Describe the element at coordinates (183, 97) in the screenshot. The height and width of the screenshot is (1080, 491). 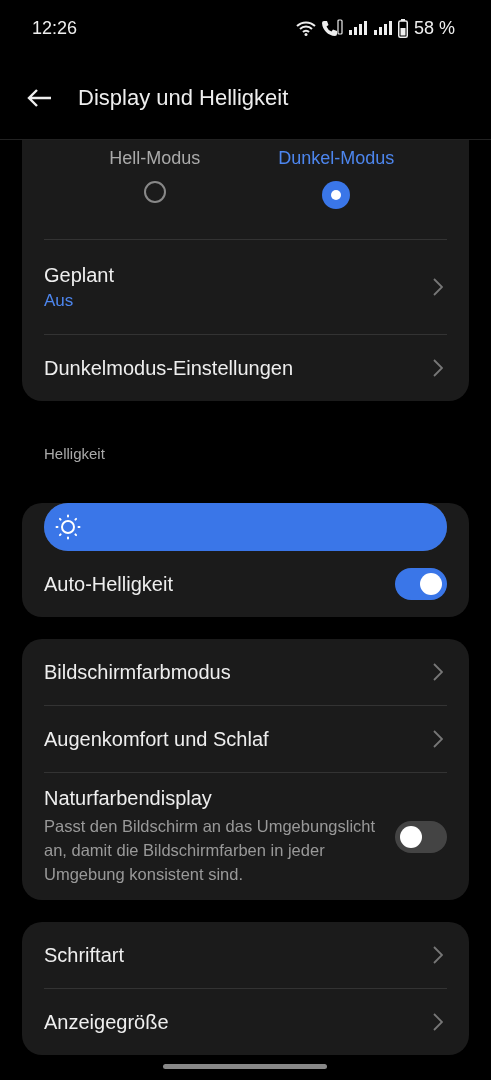
I see `page-title: Display und Helligkeit` at that location.